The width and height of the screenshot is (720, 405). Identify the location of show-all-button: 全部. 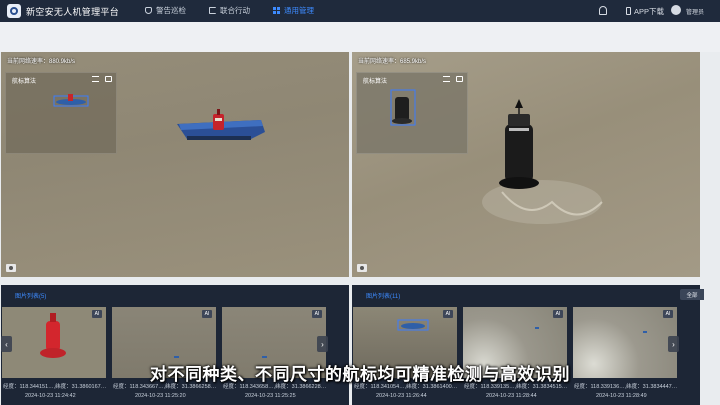
(692, 294).